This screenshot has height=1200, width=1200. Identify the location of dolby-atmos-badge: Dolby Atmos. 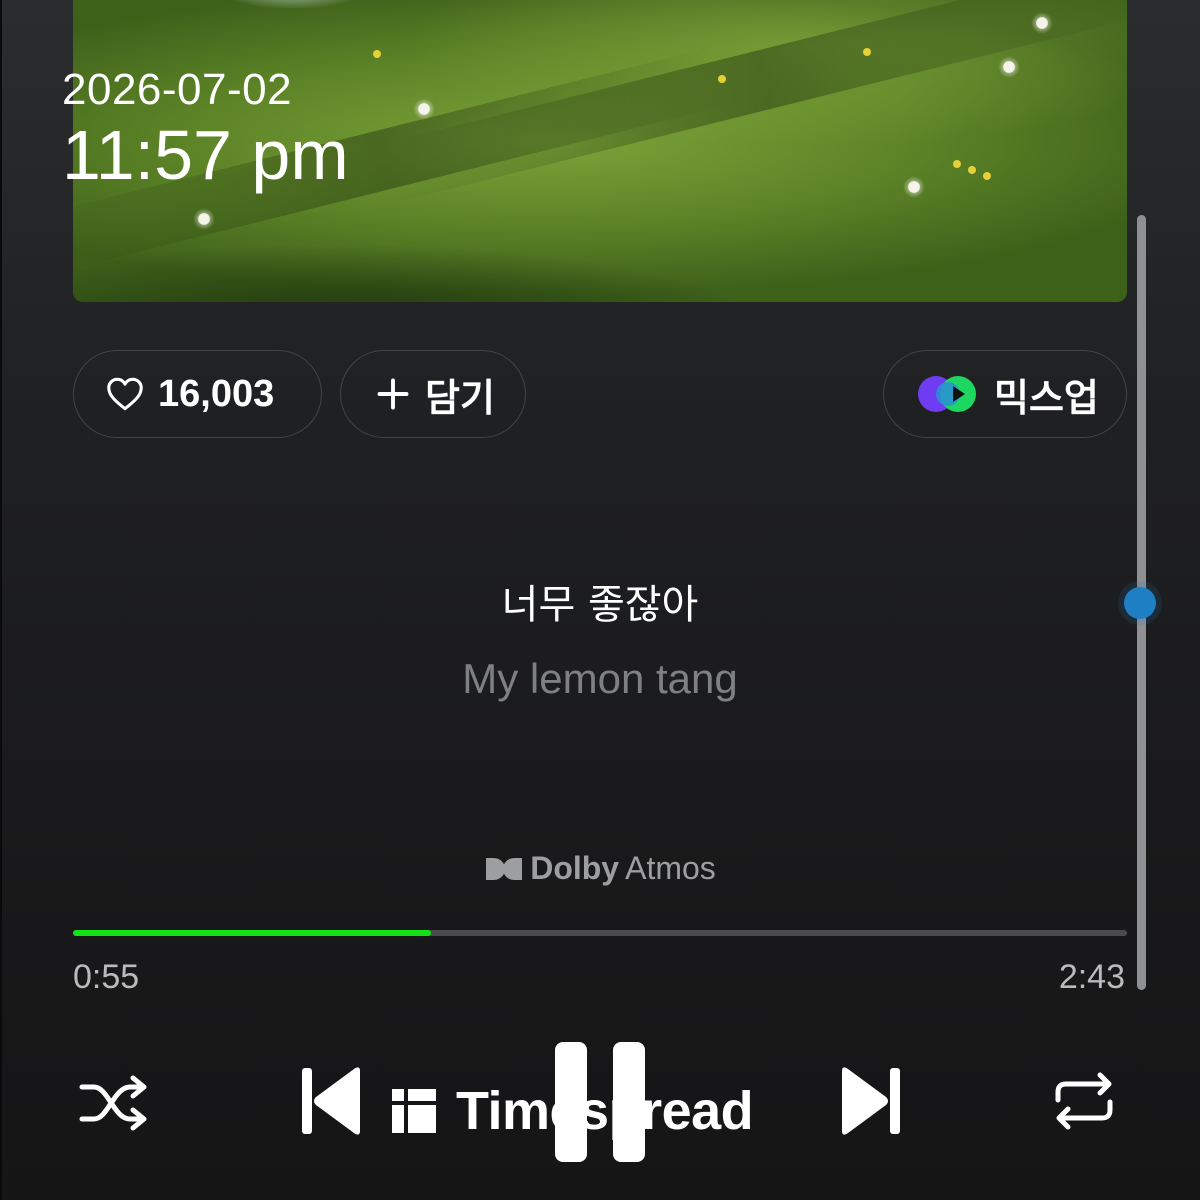
(600, 868).